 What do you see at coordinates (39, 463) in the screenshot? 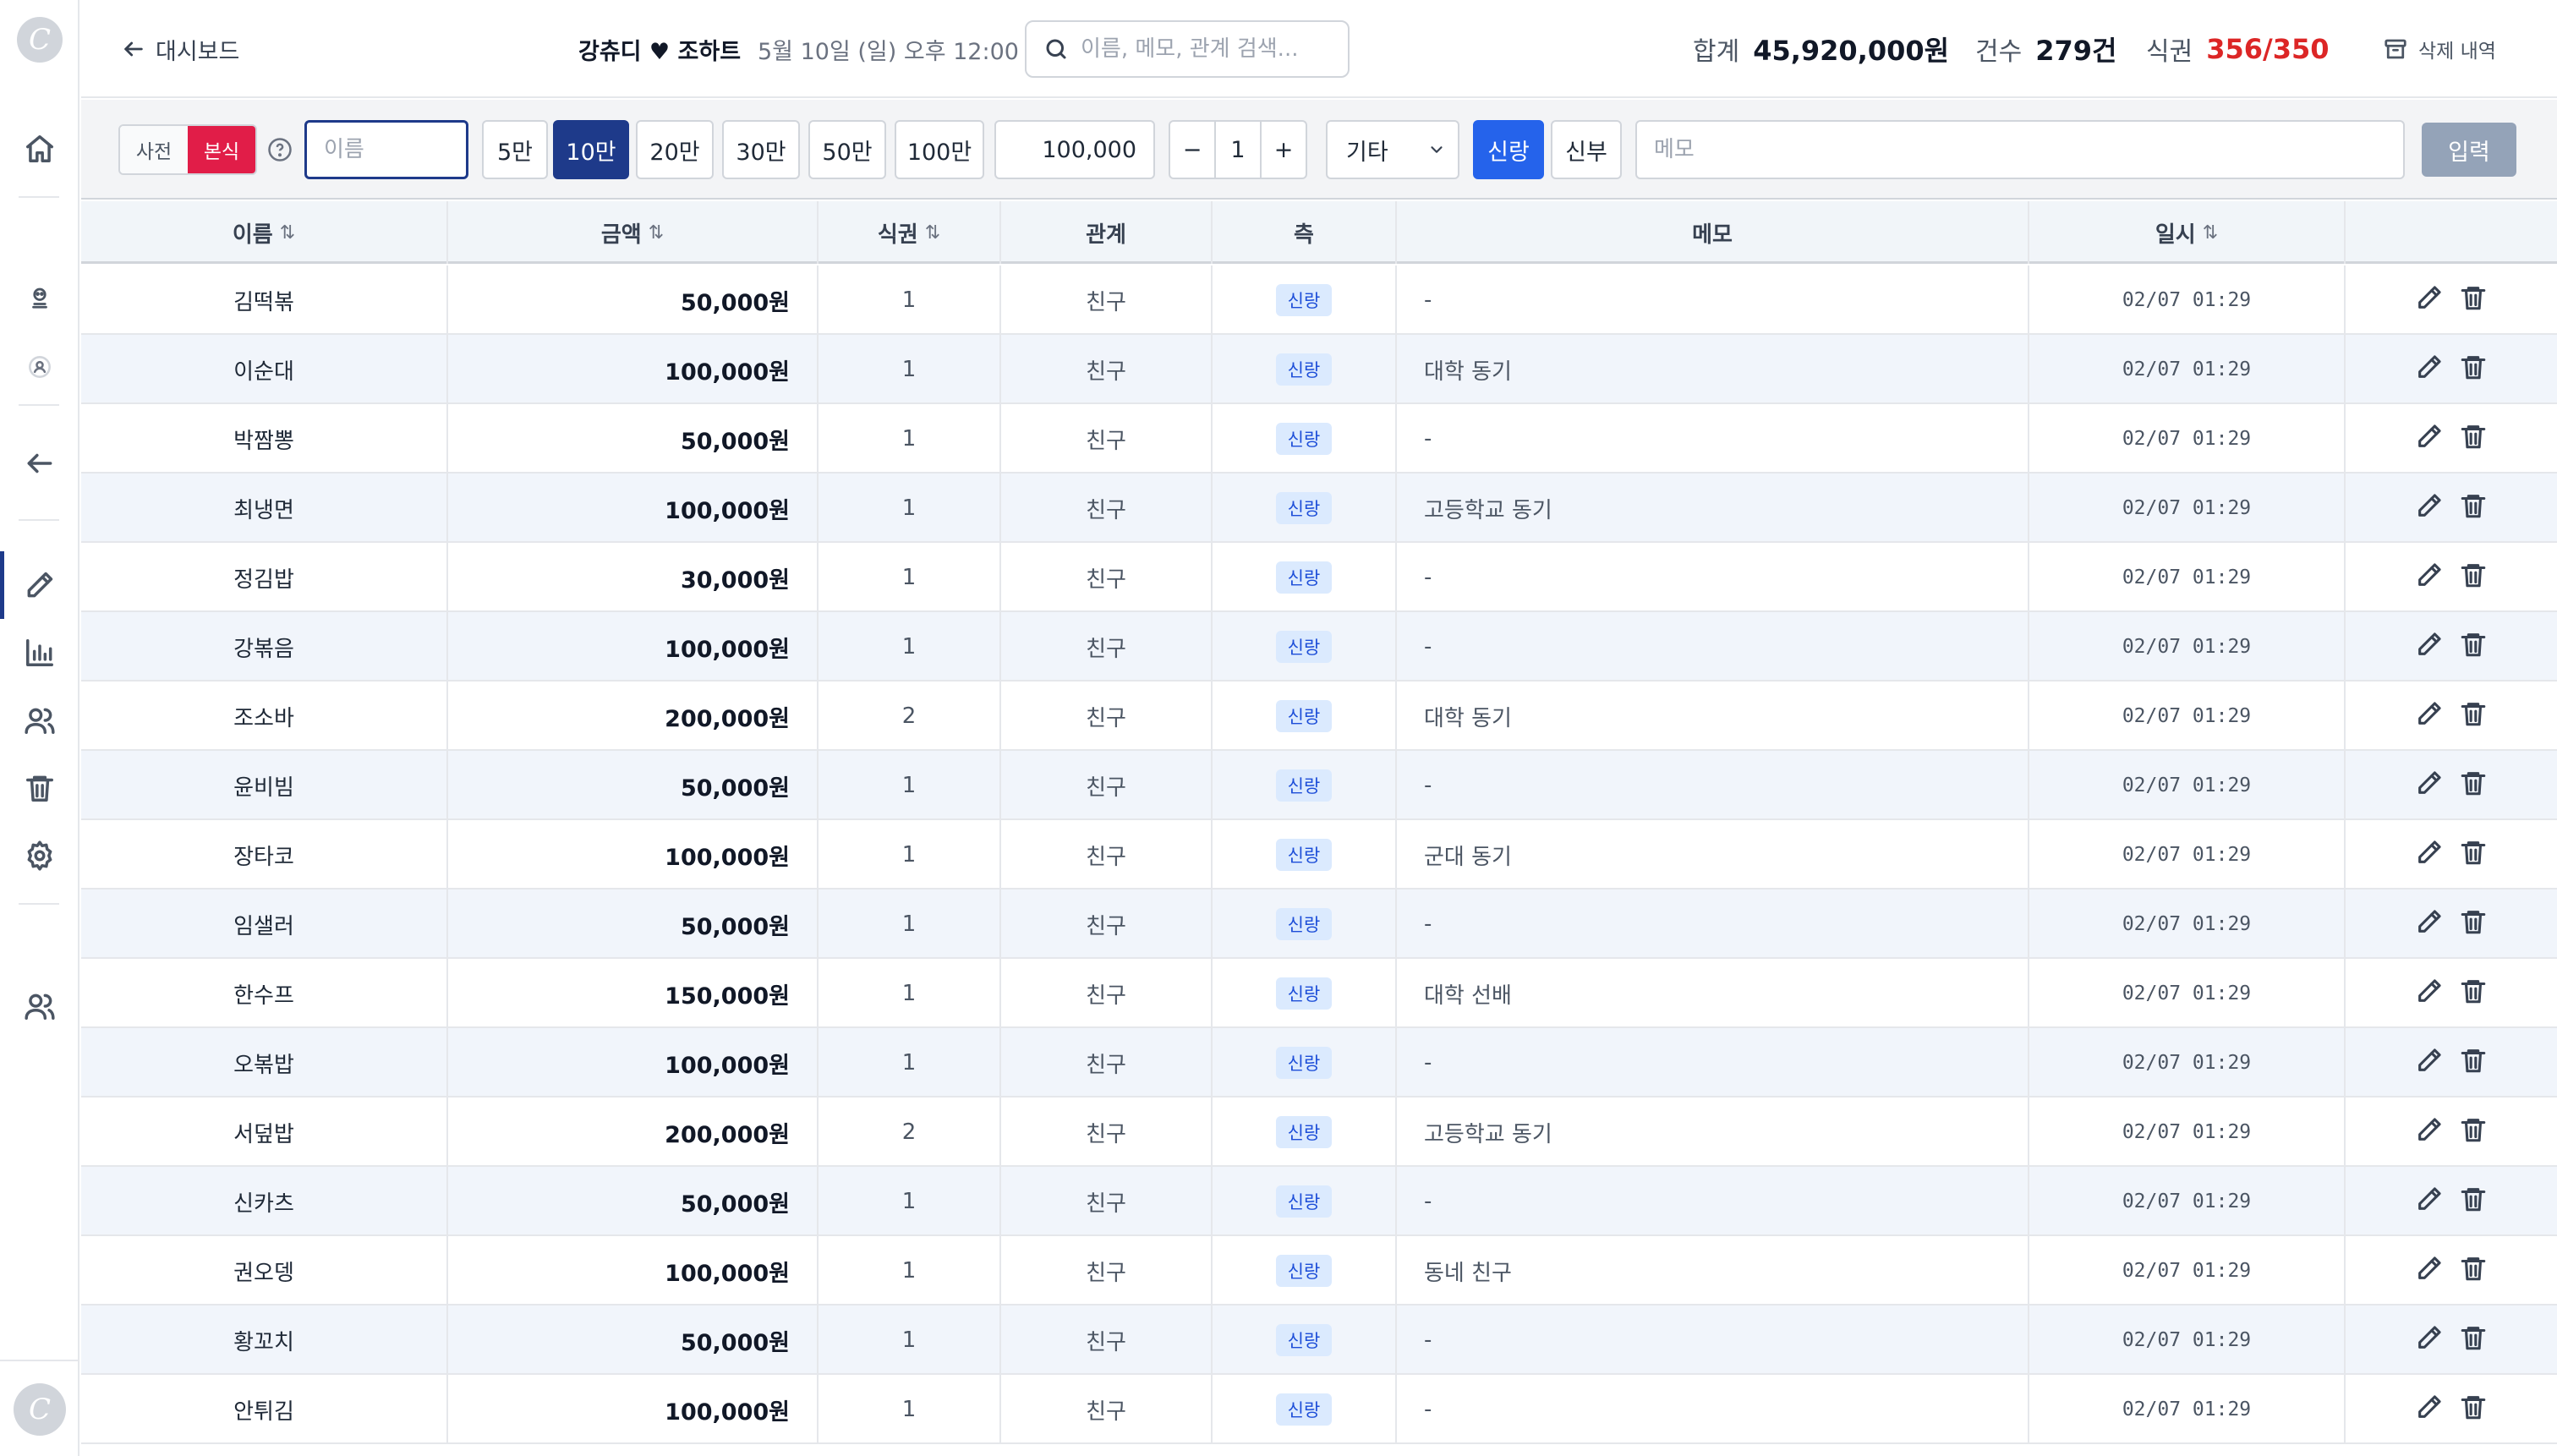
I see `back-arrow-icon` at bounding box center [39, 463].